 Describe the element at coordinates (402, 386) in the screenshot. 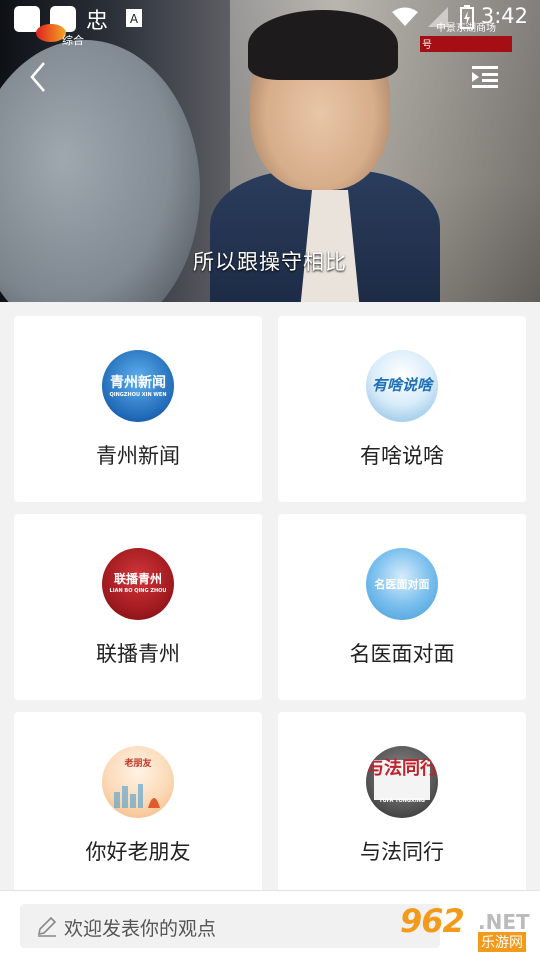

I see `youshashuosha-icon: 有啥说啥` at that location.